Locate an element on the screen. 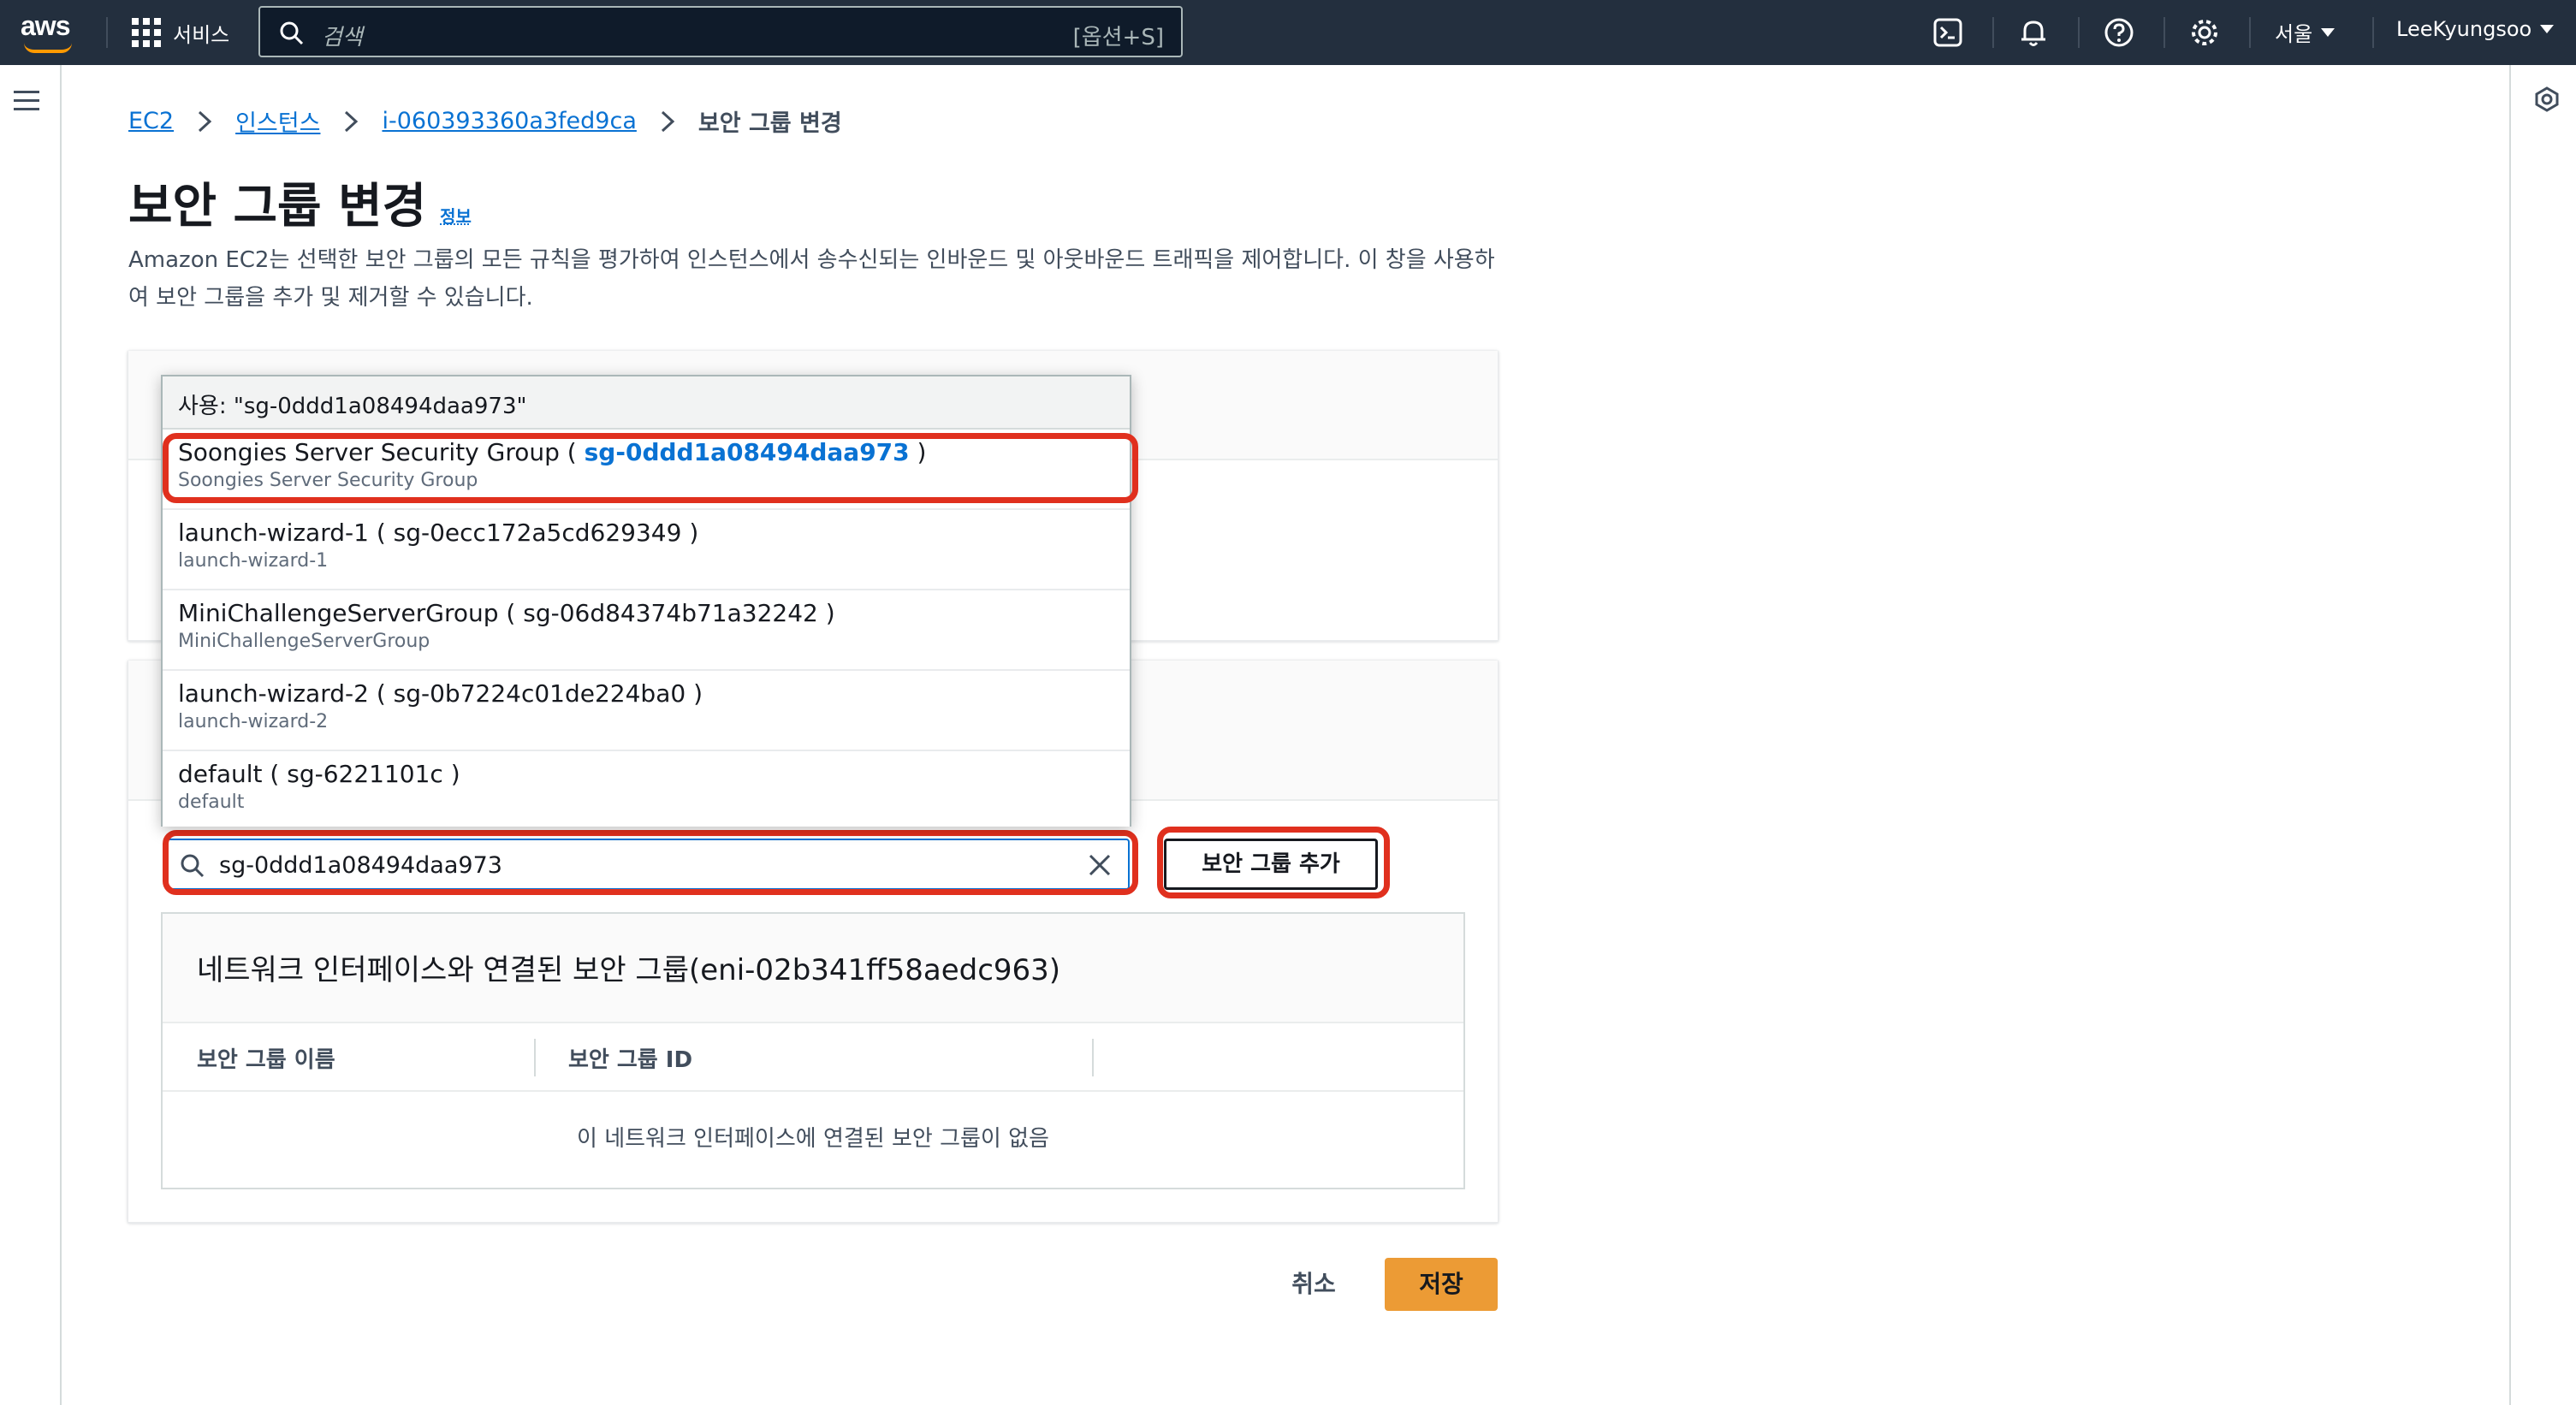 The height and width of the screenshot is (1405, 2576). search-icon is located at coordinates (292, 33).